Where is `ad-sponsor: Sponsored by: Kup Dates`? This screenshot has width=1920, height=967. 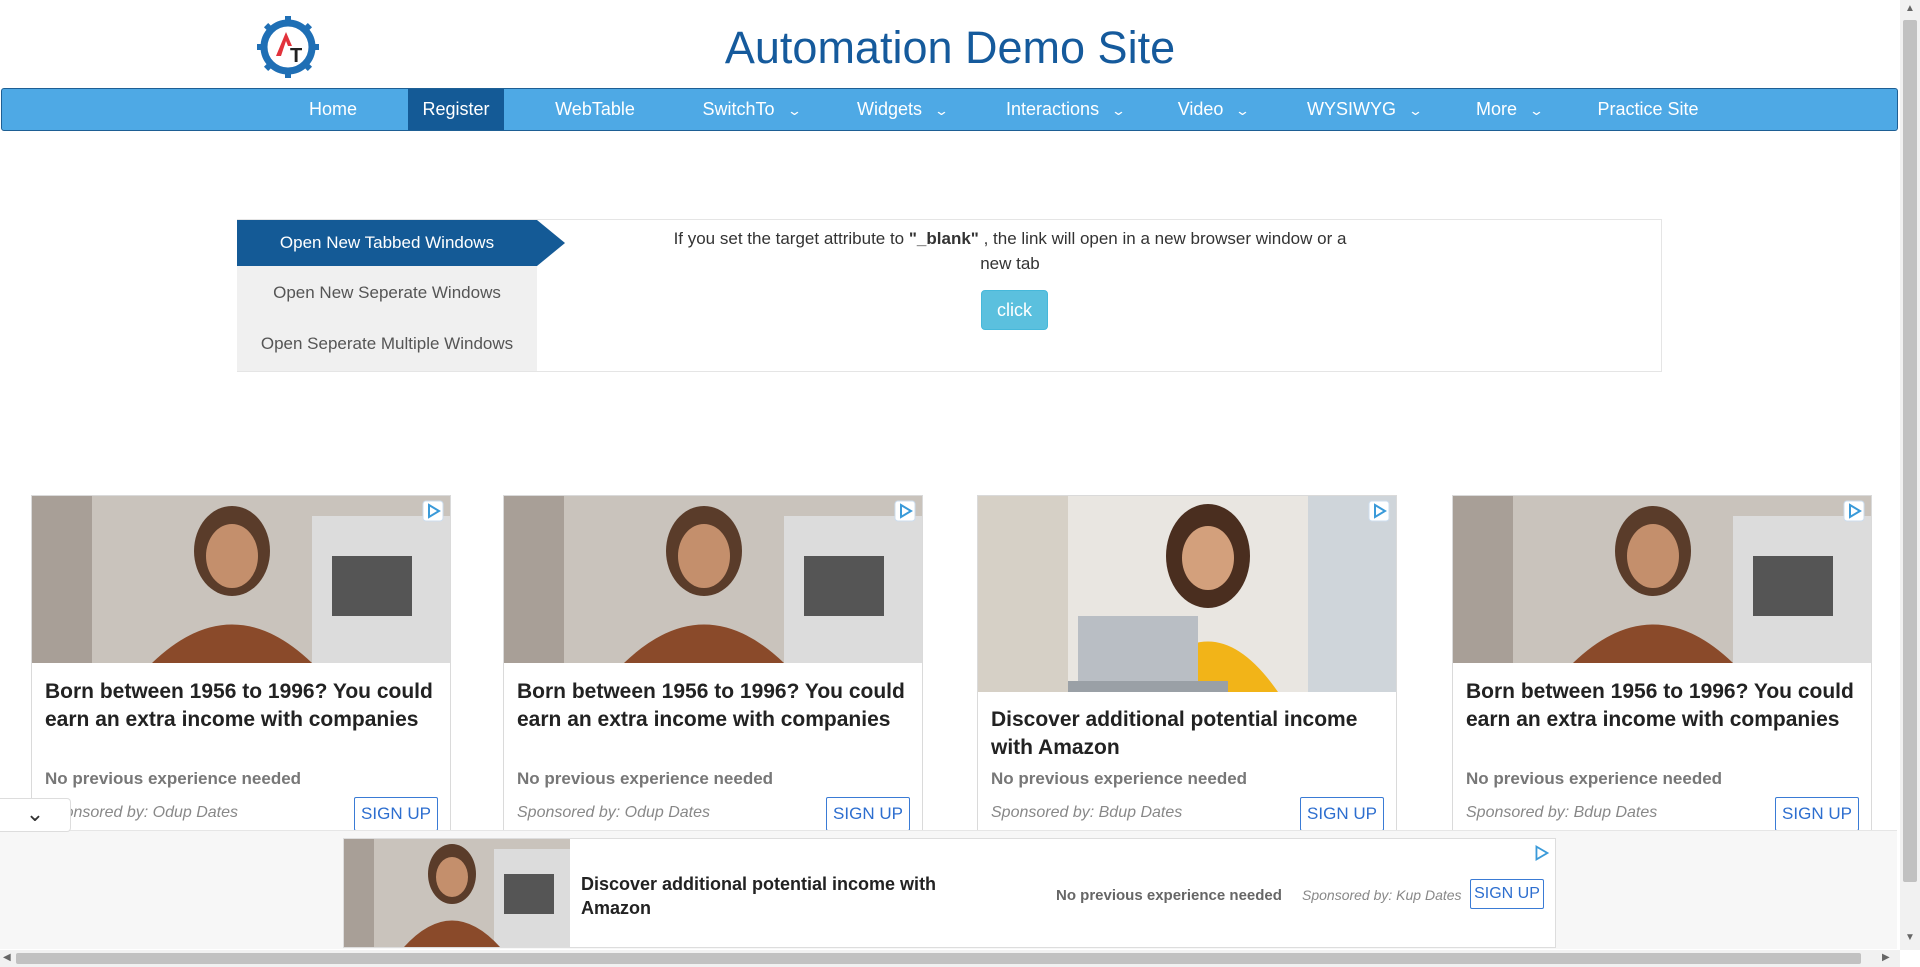 ad-sponsor: Sponsored by: Kup Dates is located at coordinates (1382, 895).